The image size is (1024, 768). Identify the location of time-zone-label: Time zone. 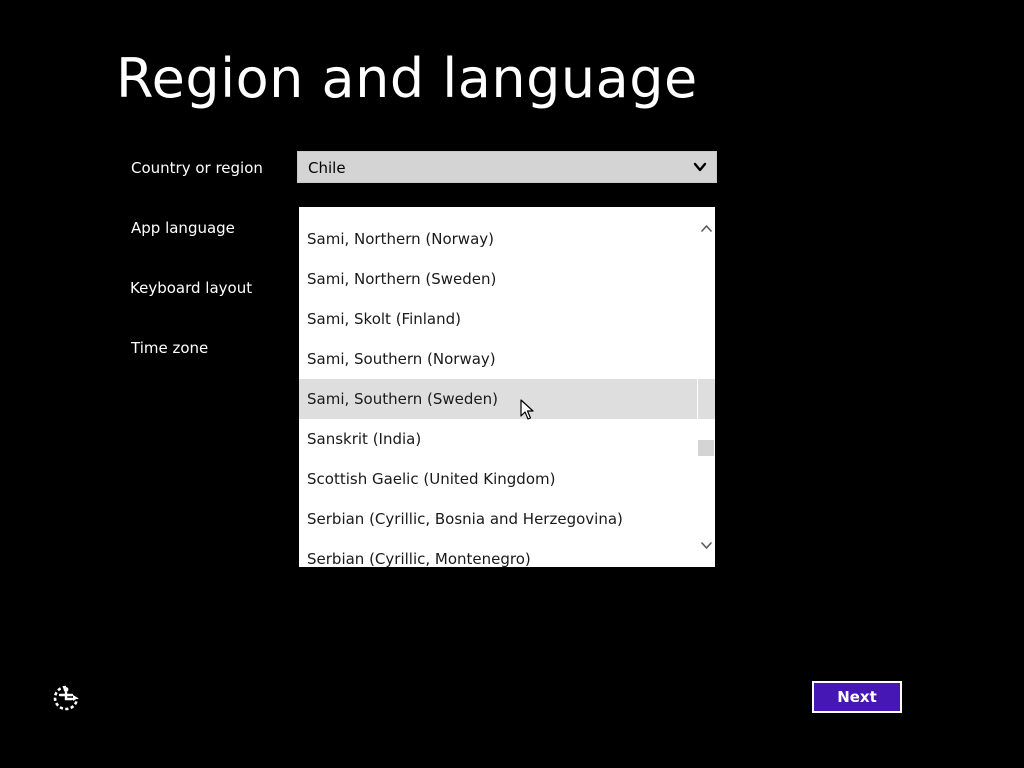
(170, 348).